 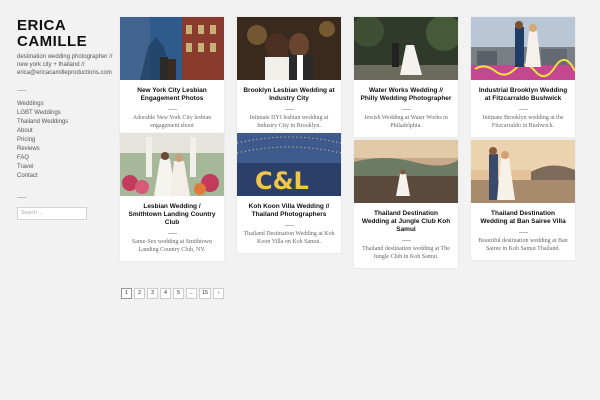 What do you see at coordinates (67, 158) in the screenshot?
I see `menu-item-faq: FAQ` at bounding box center [67, 158].